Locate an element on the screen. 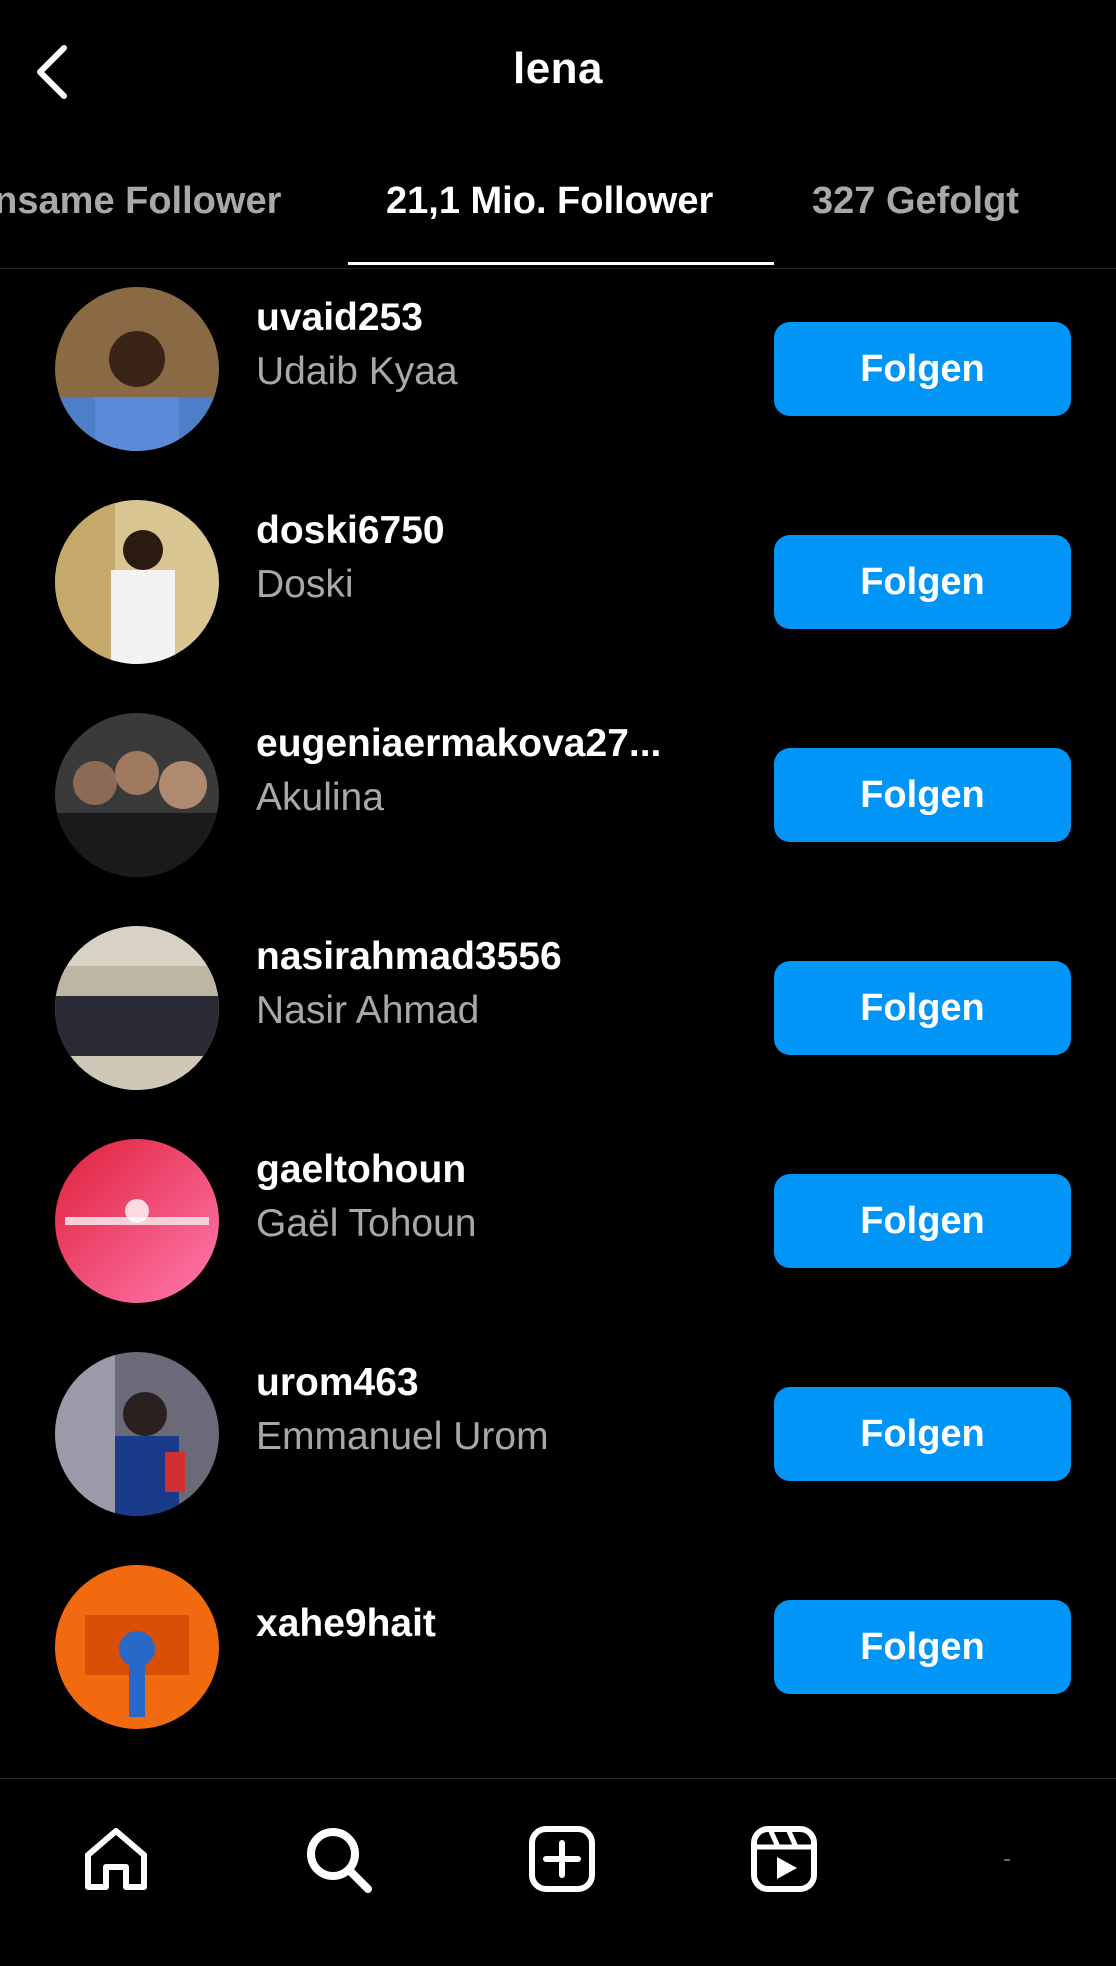 The height and width of the screenshot is (1966, 1116). list-item: urom463 Emmanuel Urom Folgen is located at coordinates (558, 1441).